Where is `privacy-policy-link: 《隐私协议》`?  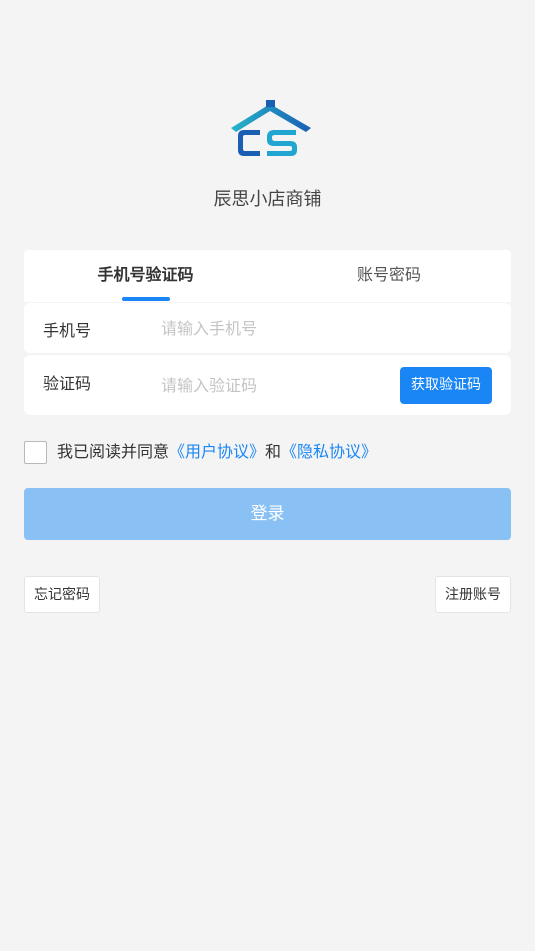
privacy-policy-link: 《隐私协议》 is located at coordinates (329, 451).